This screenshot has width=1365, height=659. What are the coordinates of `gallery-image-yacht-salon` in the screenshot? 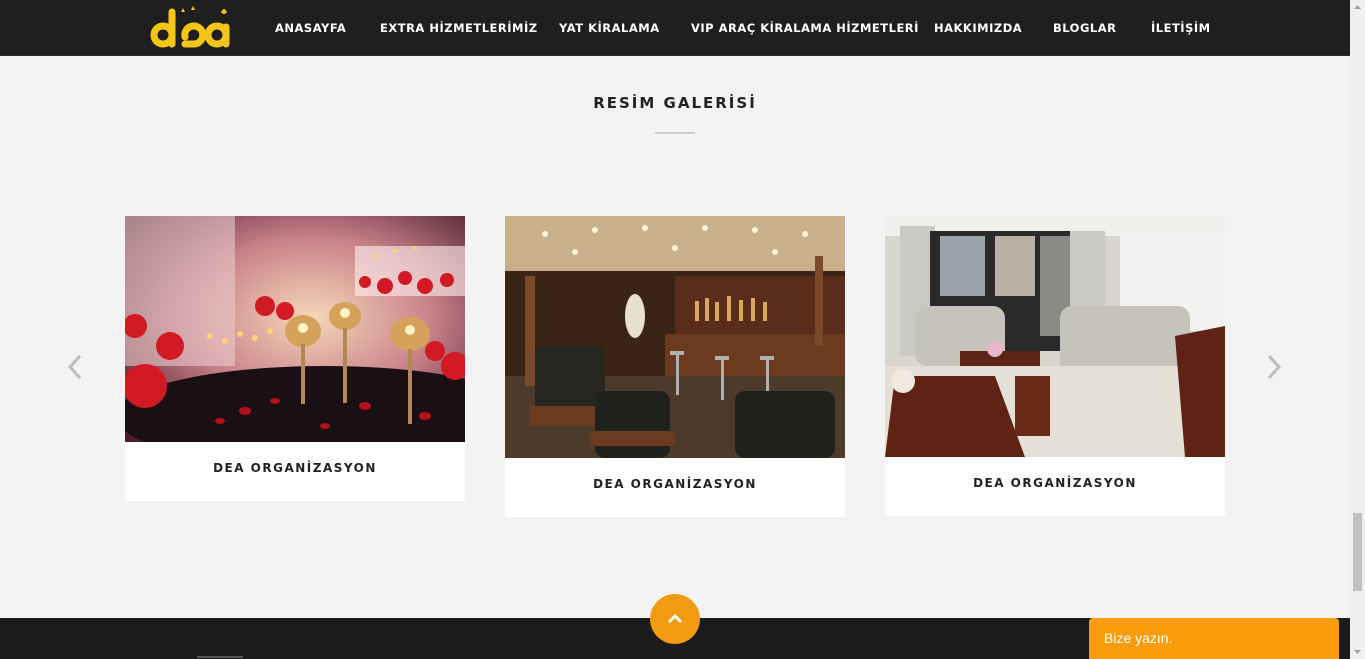 It's located at (1055, 336).